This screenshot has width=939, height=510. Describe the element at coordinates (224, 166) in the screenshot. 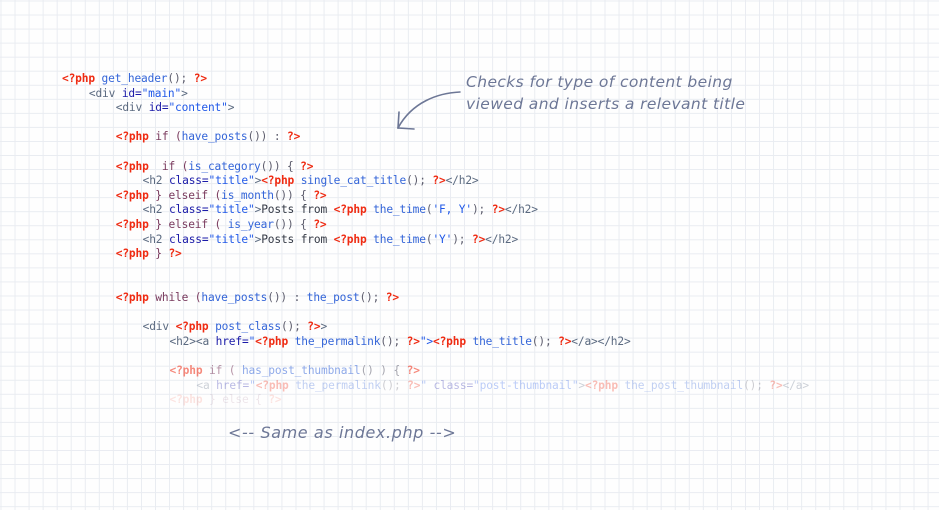

I see `code-token: is_category` at that location.